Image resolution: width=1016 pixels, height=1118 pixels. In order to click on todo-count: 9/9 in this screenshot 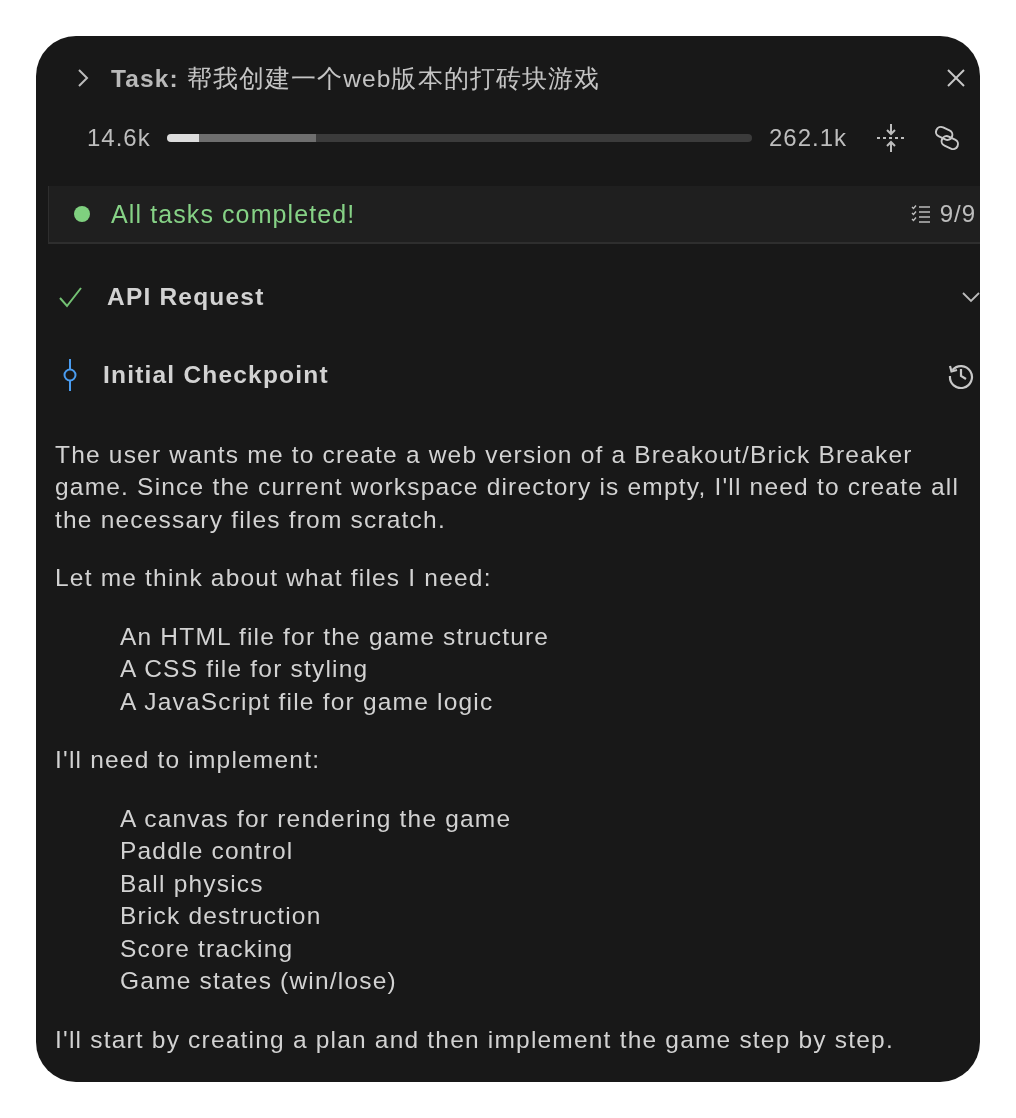, I will do `click(957, 214)`.